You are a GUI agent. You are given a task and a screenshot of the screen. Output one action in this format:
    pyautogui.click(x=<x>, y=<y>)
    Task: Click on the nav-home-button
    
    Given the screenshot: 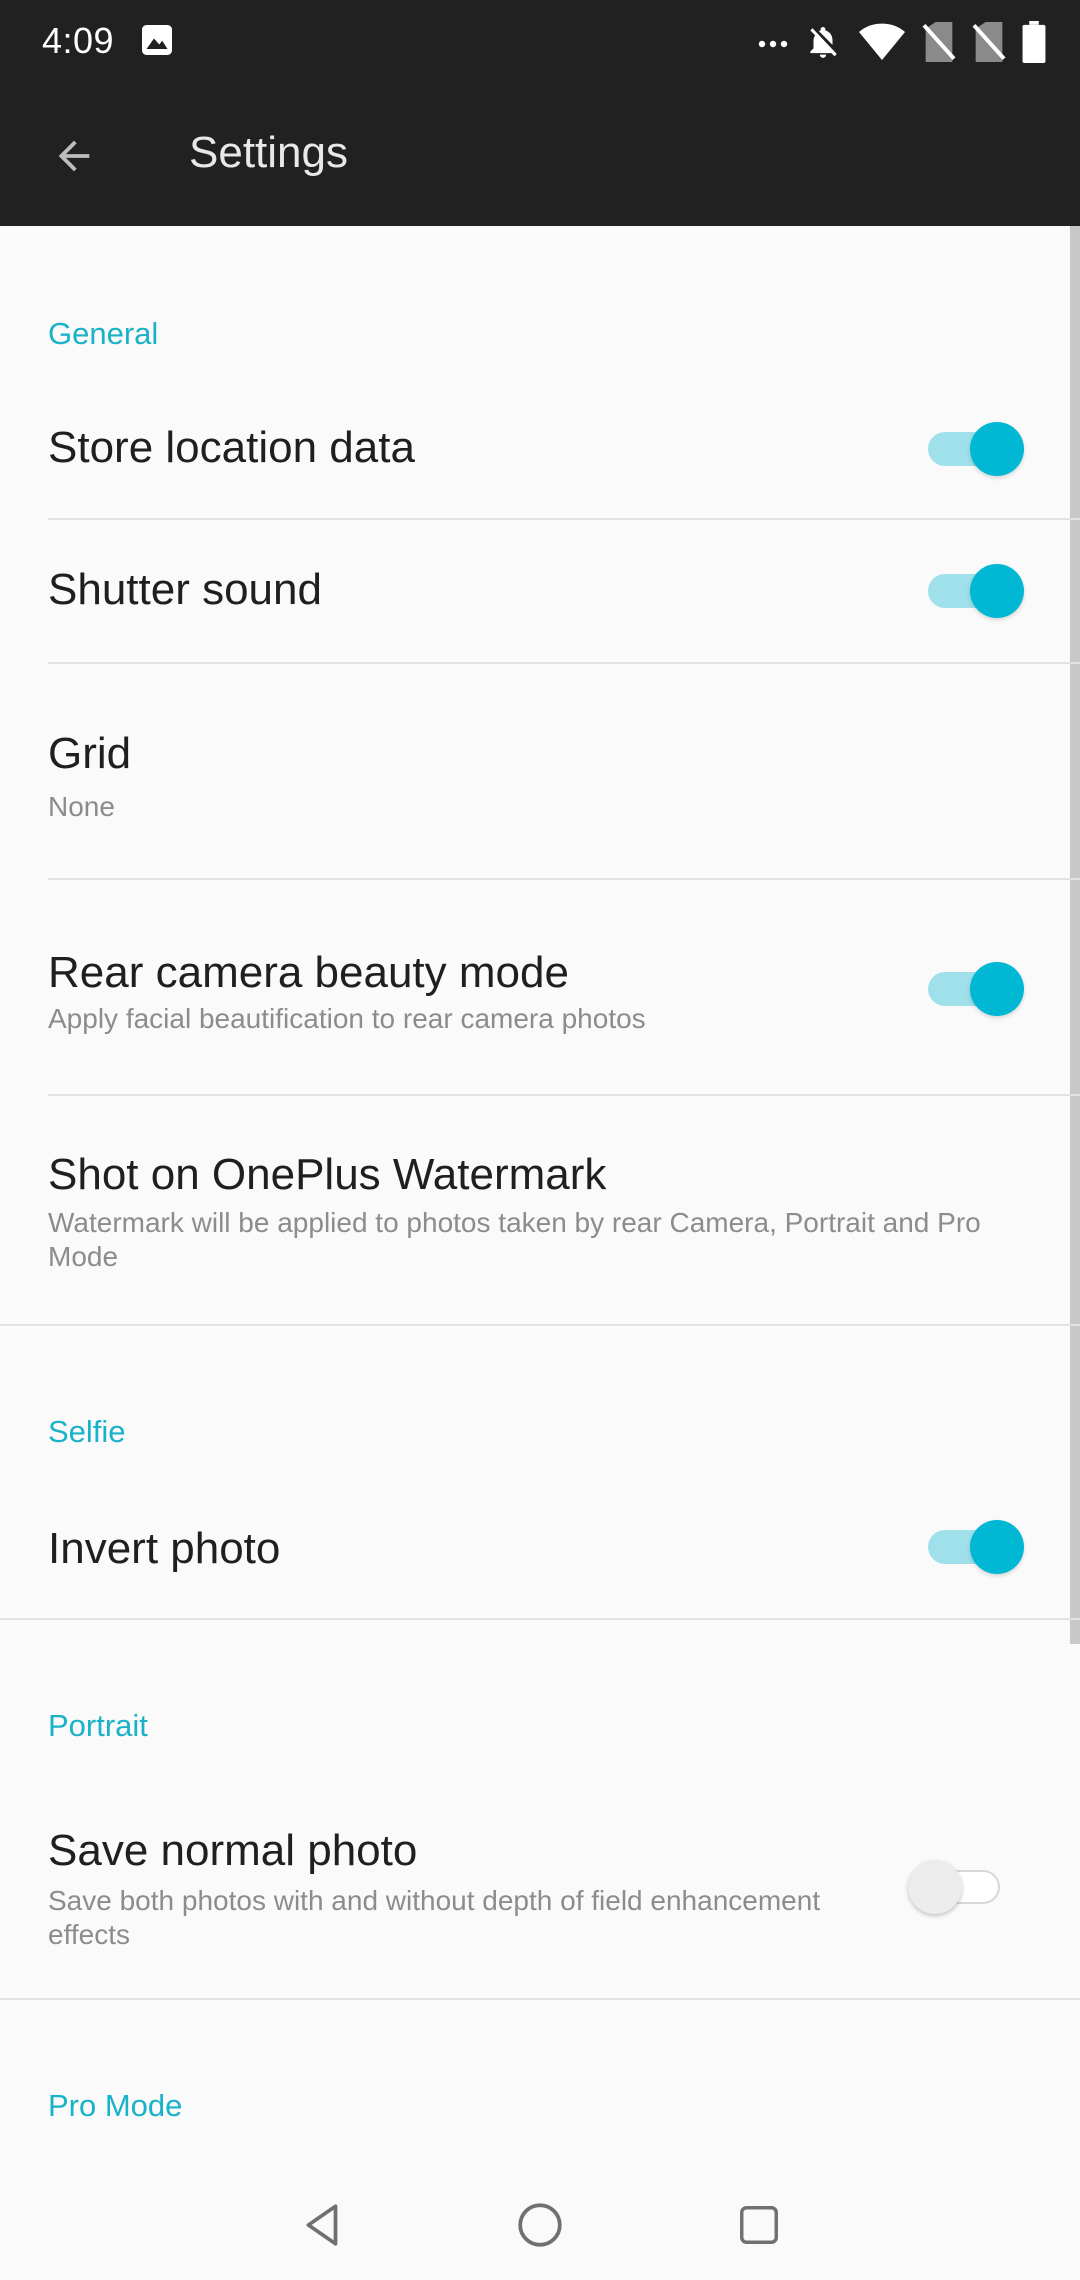 What is the action you would take?
    pyautogui.click(x=540, y=2225)
    